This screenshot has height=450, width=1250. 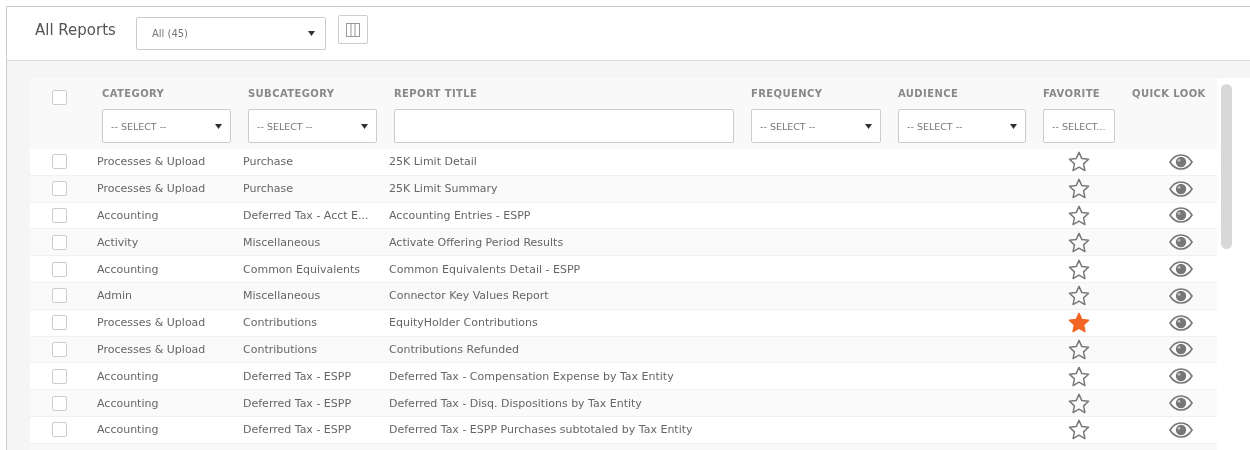 I want to click on page-title: All Reports, so click(x=75, y=29).